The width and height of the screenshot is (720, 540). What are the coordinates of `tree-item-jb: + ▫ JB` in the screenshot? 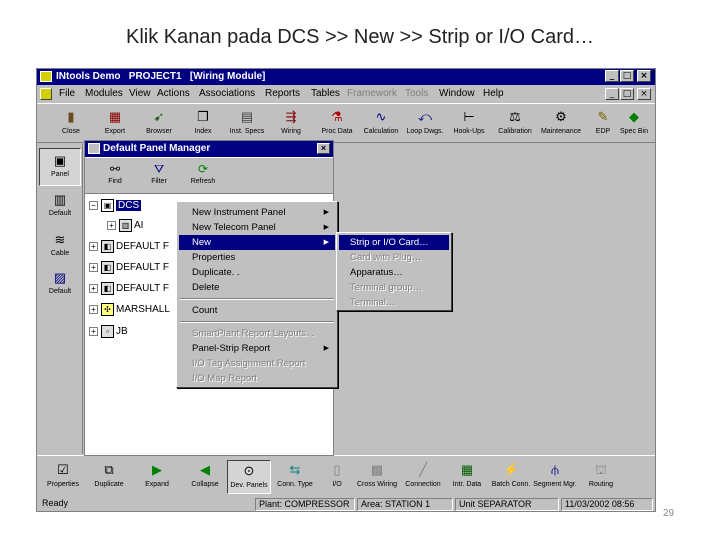 It's located at (108, 333).